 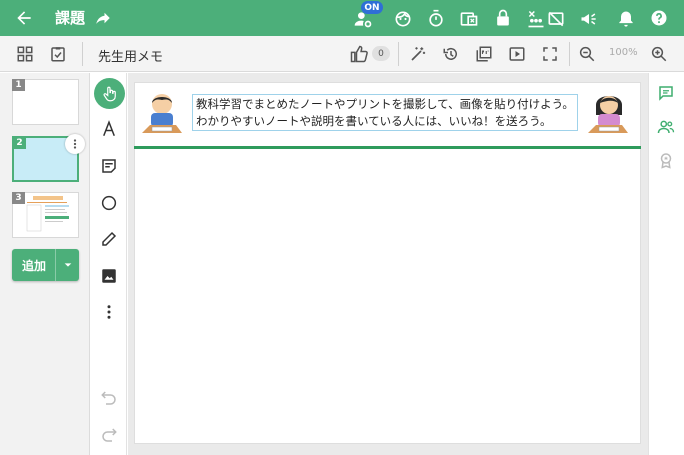 What do you see at coordinates (342, 18) in the screenshot?
I see `app-header: 課題 ON` at bounding box center [342, 18].